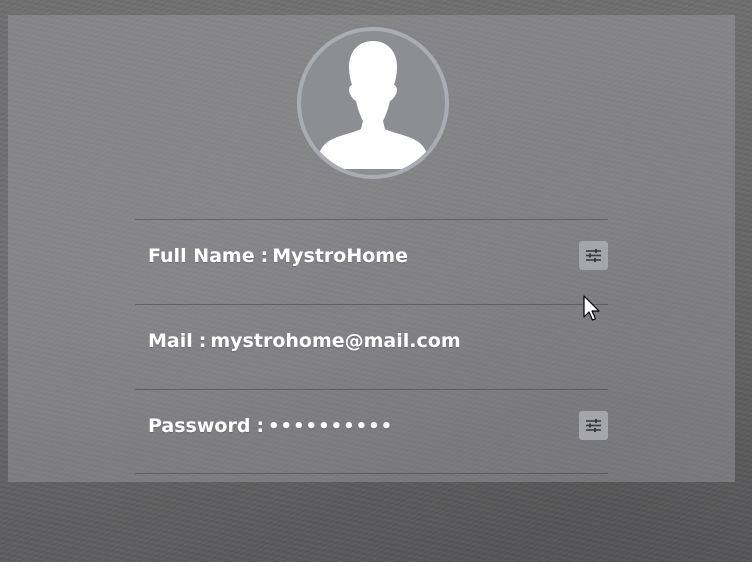 This screenshot has height=562, width=752. Describe the element at coordinates (340, 256) in the screenshot. I see `full-name-value: MystroHome` at that location.